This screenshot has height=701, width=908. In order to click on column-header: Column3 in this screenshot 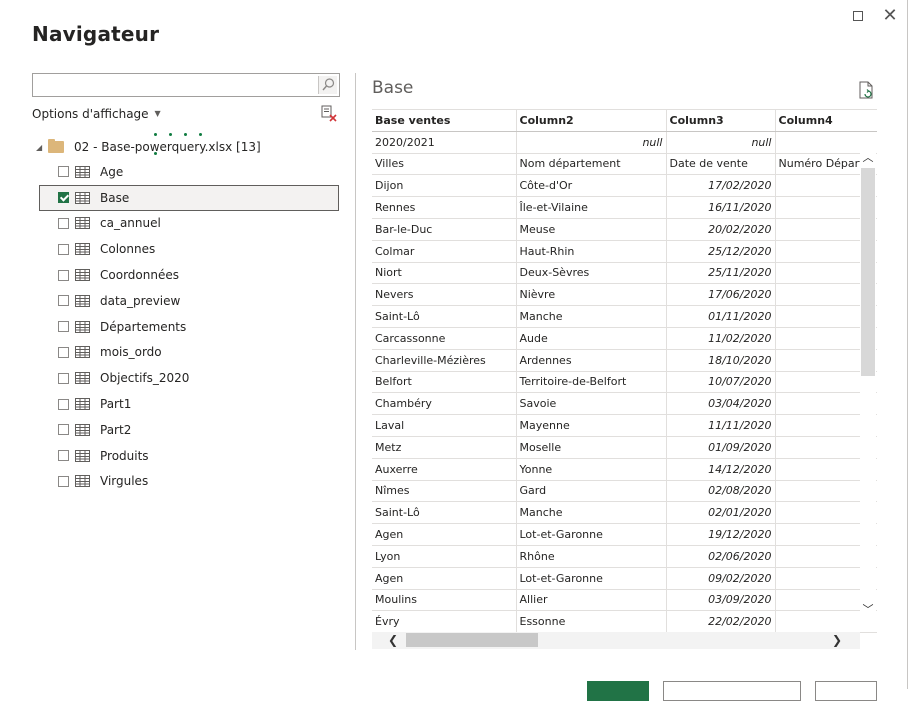, I will do `click(721, 120)`.